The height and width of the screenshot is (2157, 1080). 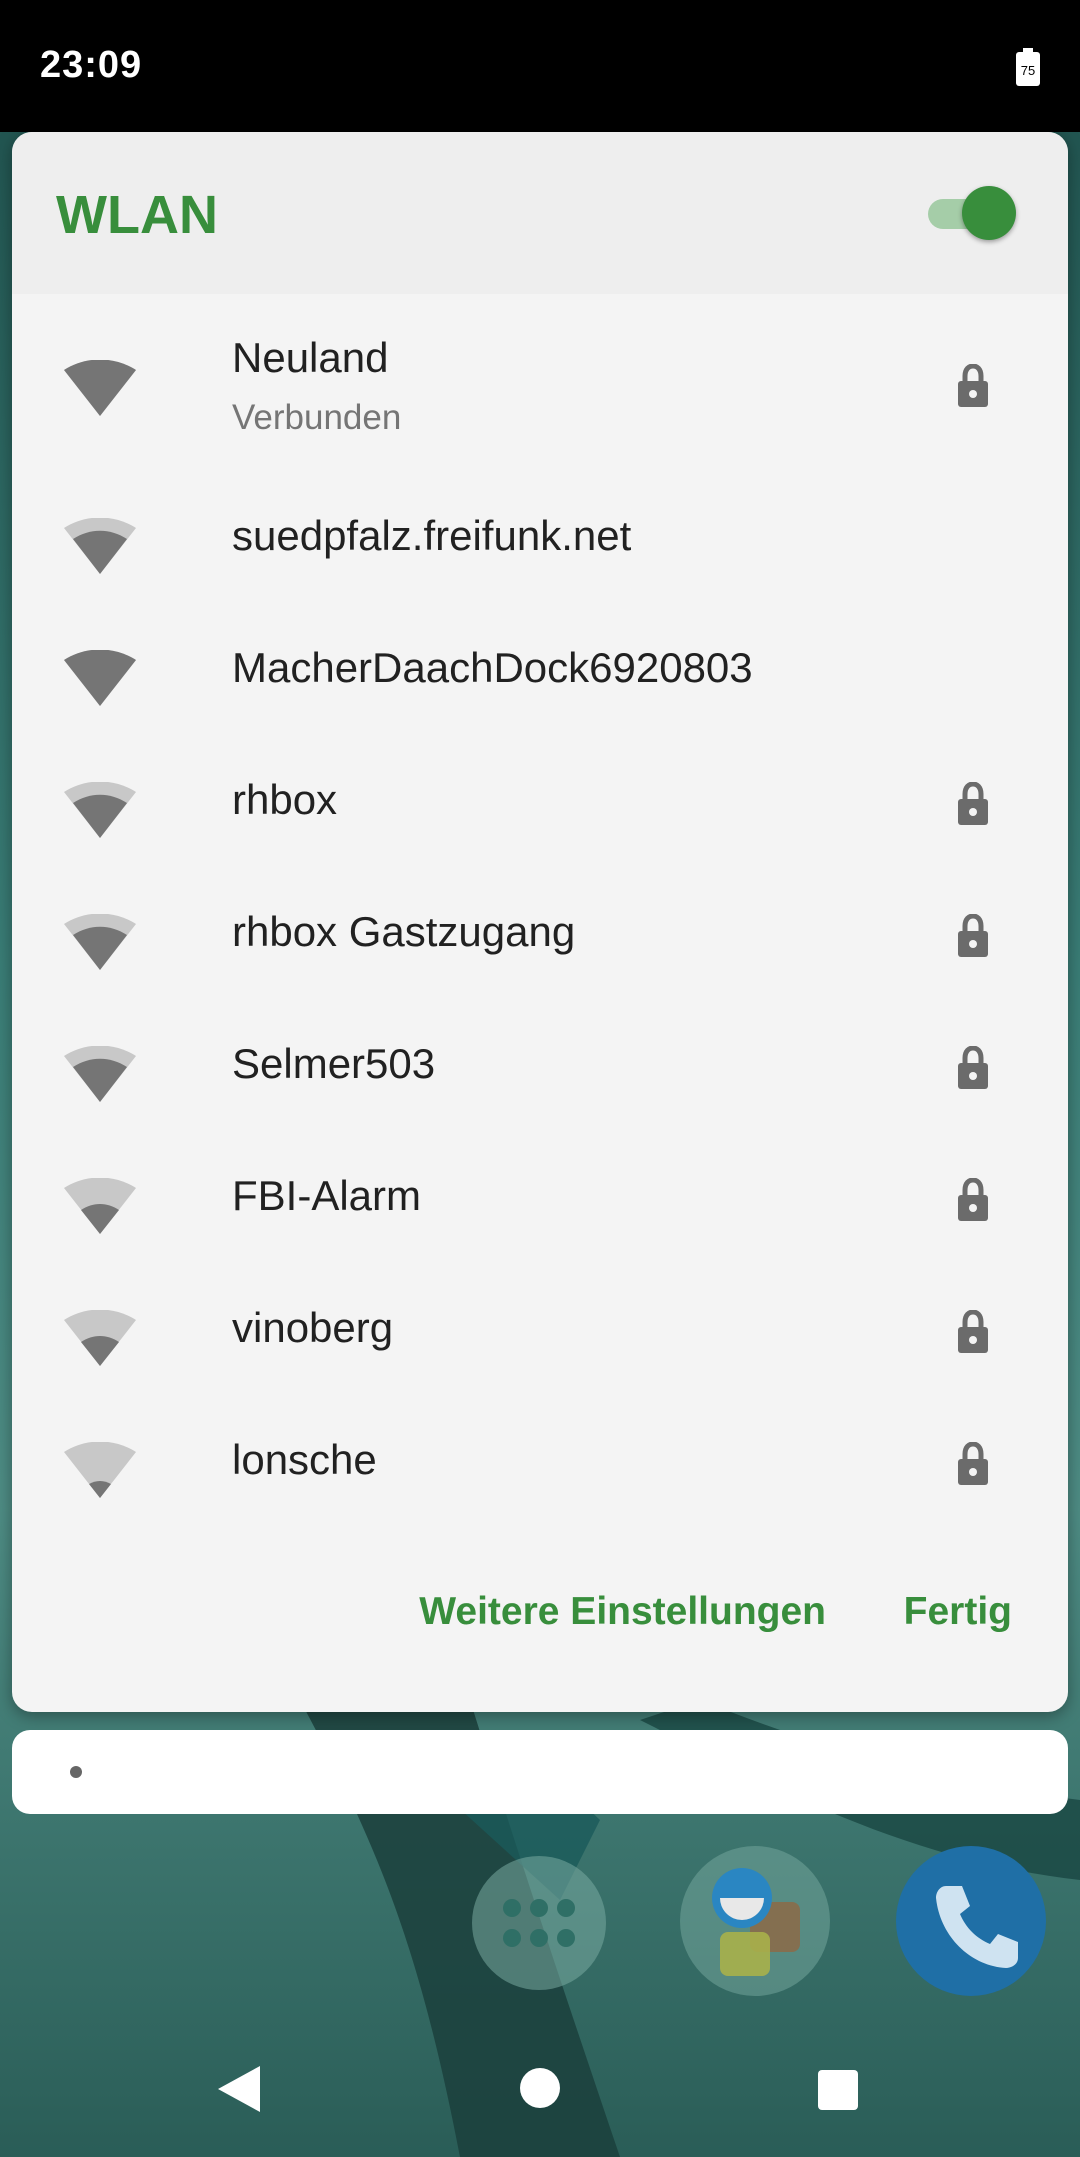 I want to click on more-settings-button: Weitere Einstellungen, so click(x=622, y=1612).